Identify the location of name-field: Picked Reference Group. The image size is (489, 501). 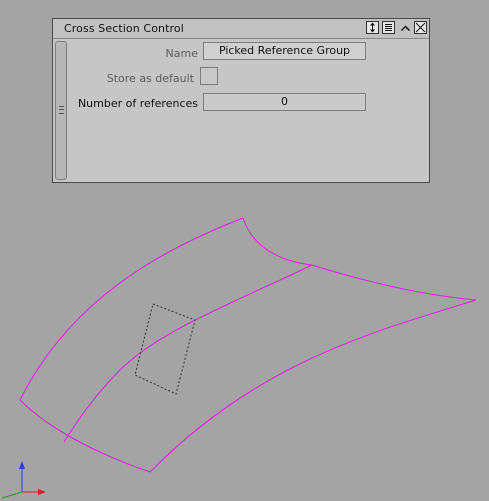
(284, 51).